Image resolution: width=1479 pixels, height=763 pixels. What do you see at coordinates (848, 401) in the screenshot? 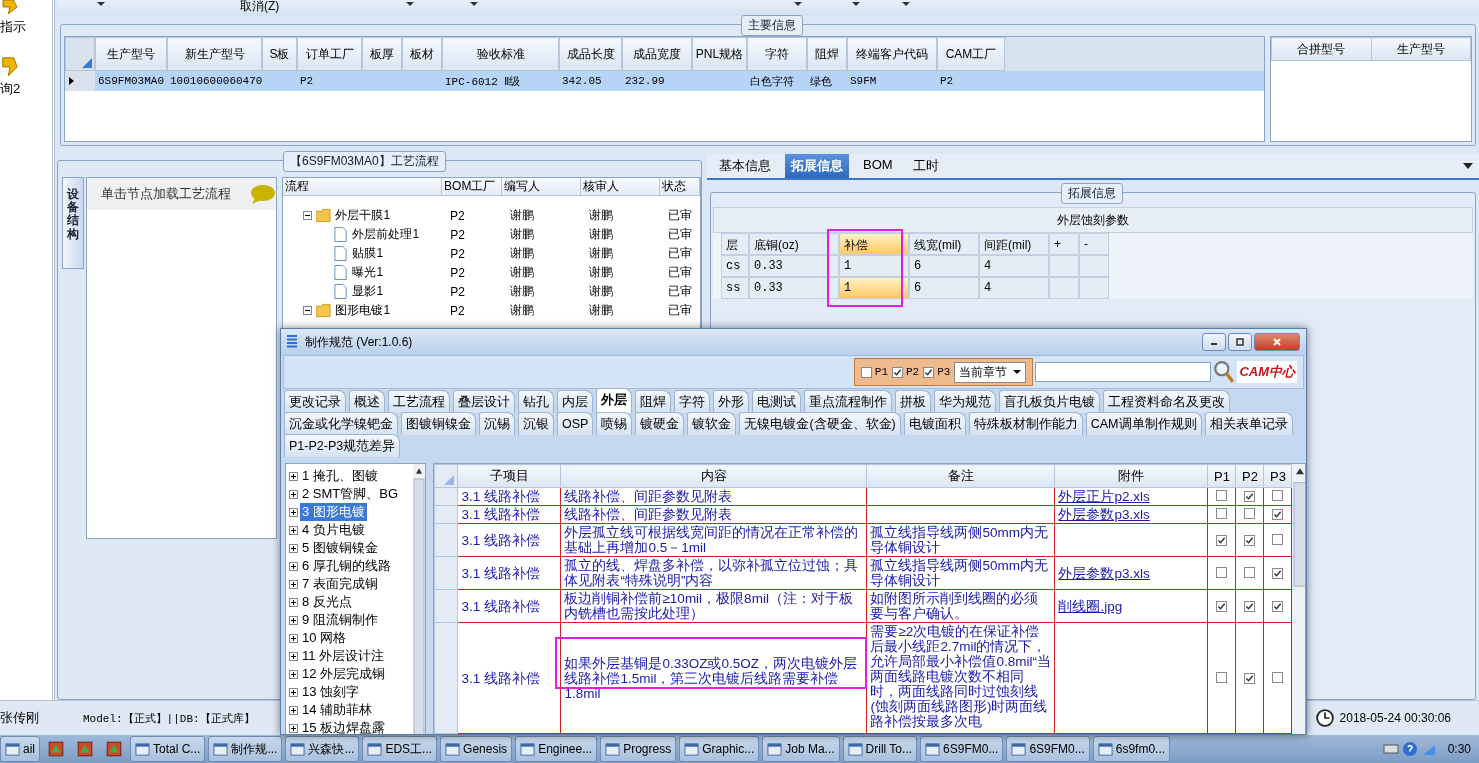
I see `tab: 重点流程制作` at bounding box center [848, 401].